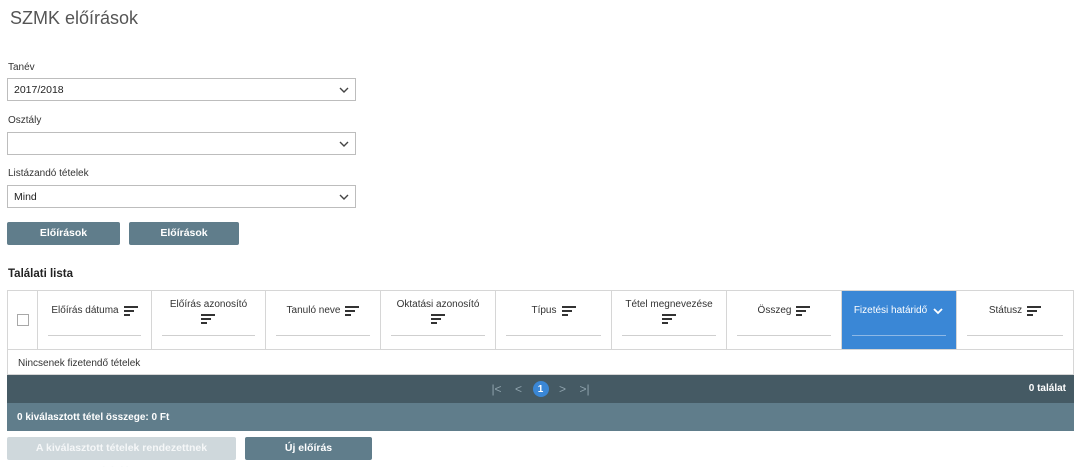 The width and height of the screenshot is (1083, 467). Describe the element at coordinates (497, 389) in the screenshot. I see `first-page-icon: |<` at that location.